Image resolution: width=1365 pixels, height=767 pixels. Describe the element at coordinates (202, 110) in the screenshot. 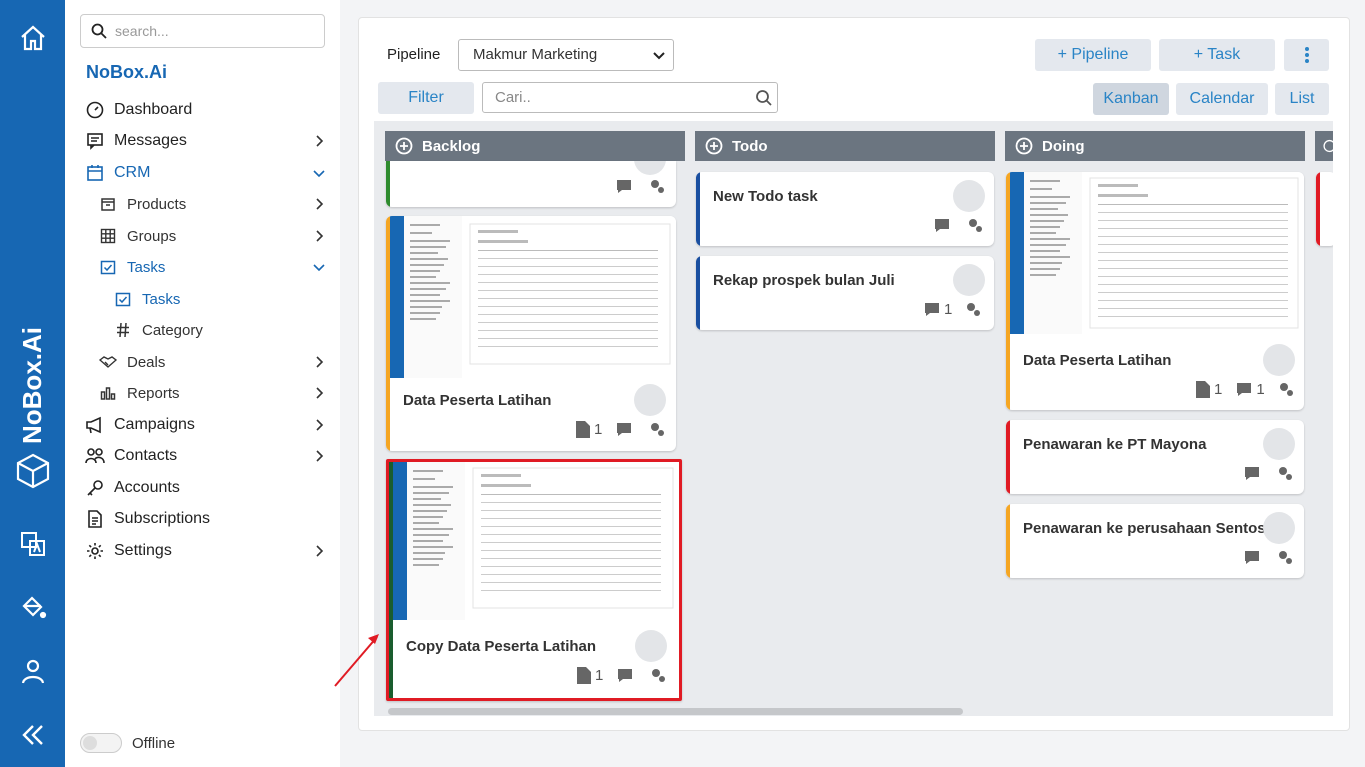

I see `sidebar-item-dashboard: Dashboard` at that location.